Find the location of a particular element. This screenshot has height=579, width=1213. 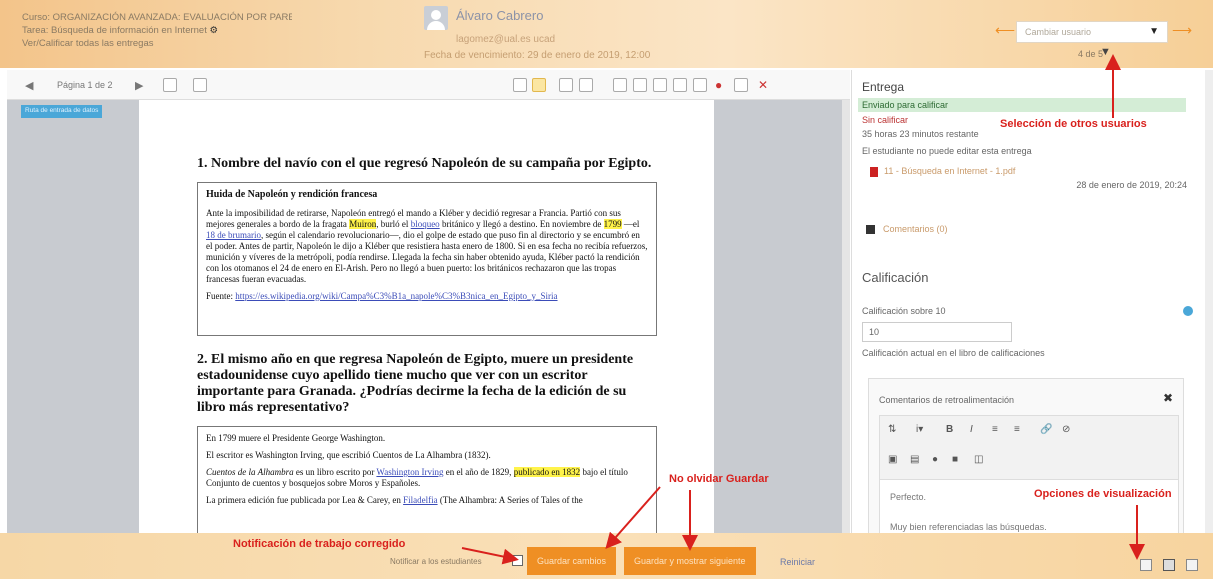

arrow-to-notify is located at coordinates (490, 556).